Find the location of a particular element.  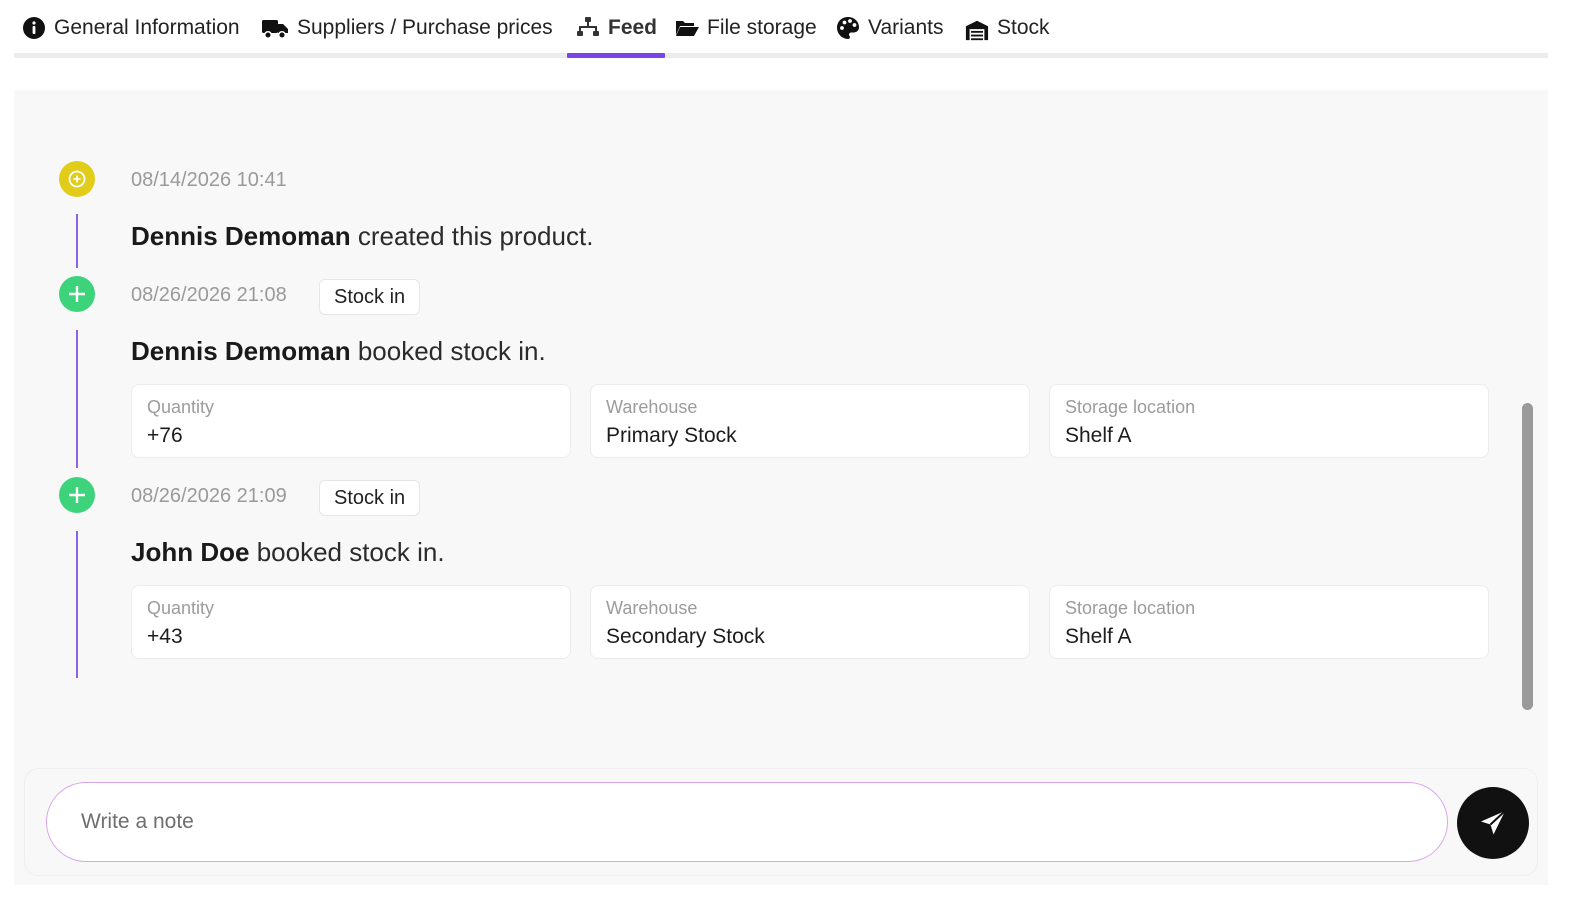

tab-file-storage: File storage is located at coordinates (746, 36).